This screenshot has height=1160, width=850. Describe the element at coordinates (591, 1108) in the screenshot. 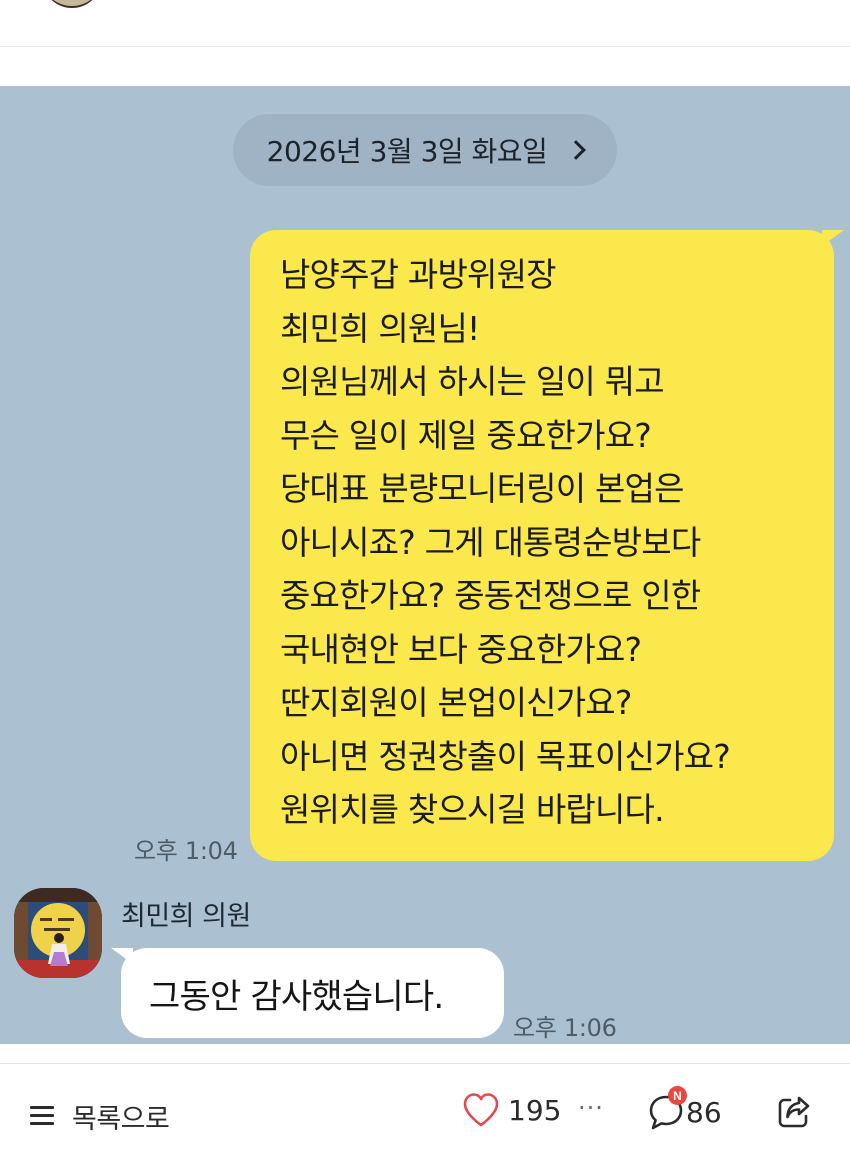

I see `more-options-button: ···` at that location.